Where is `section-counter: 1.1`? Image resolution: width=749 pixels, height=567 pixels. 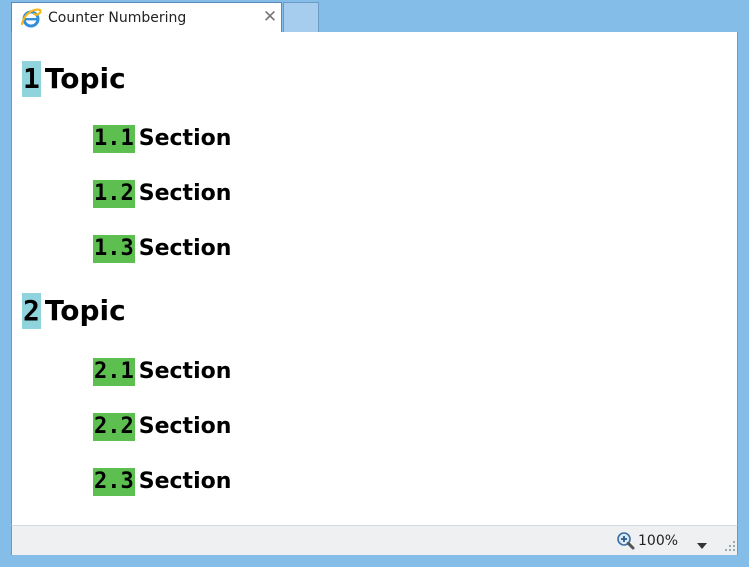 section-counter: 1.1 is located at coordinates (114, 139).